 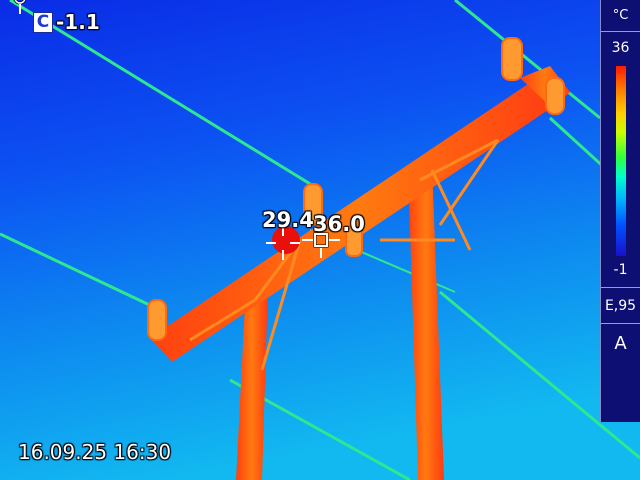 What do you see at coordinates (339, 224) in the screenshot?
I see `marker2-temperature: 36.0` at bounding box center [339, 224].